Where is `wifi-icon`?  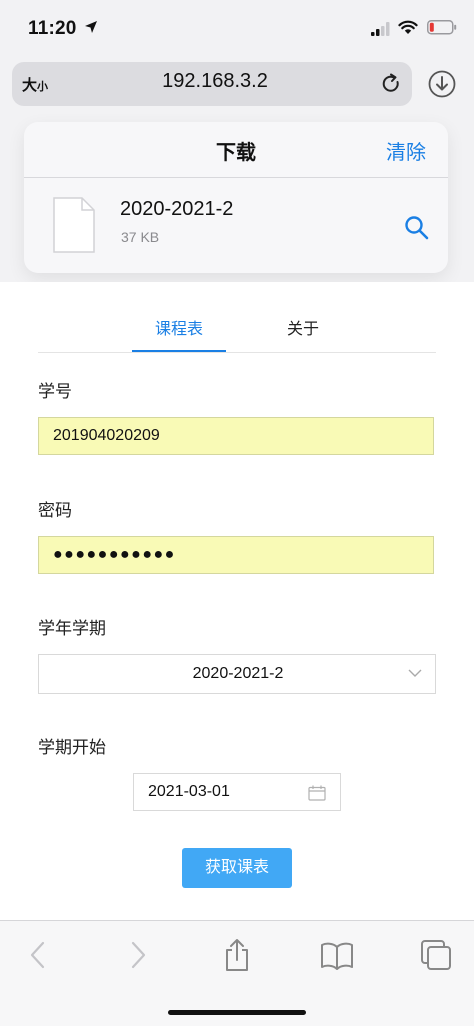 wifi-icon is located at coordinates (408, 27).